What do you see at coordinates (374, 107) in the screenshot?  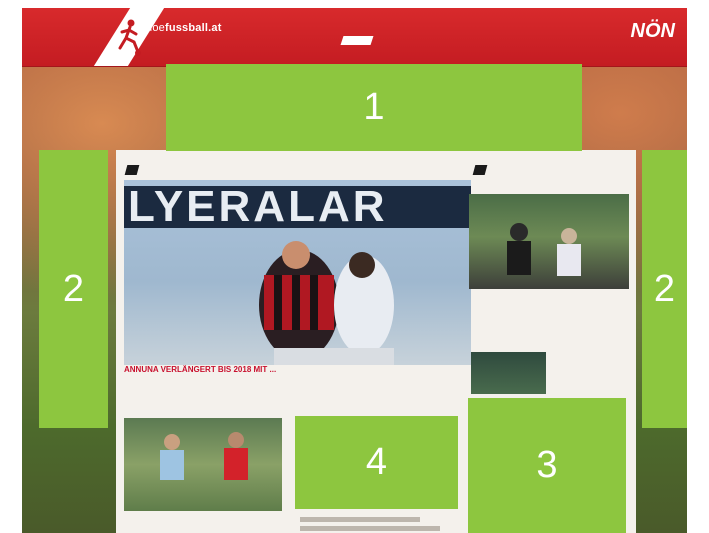 I see `ad-slot-1: 1` at bounding box center [374, 107].